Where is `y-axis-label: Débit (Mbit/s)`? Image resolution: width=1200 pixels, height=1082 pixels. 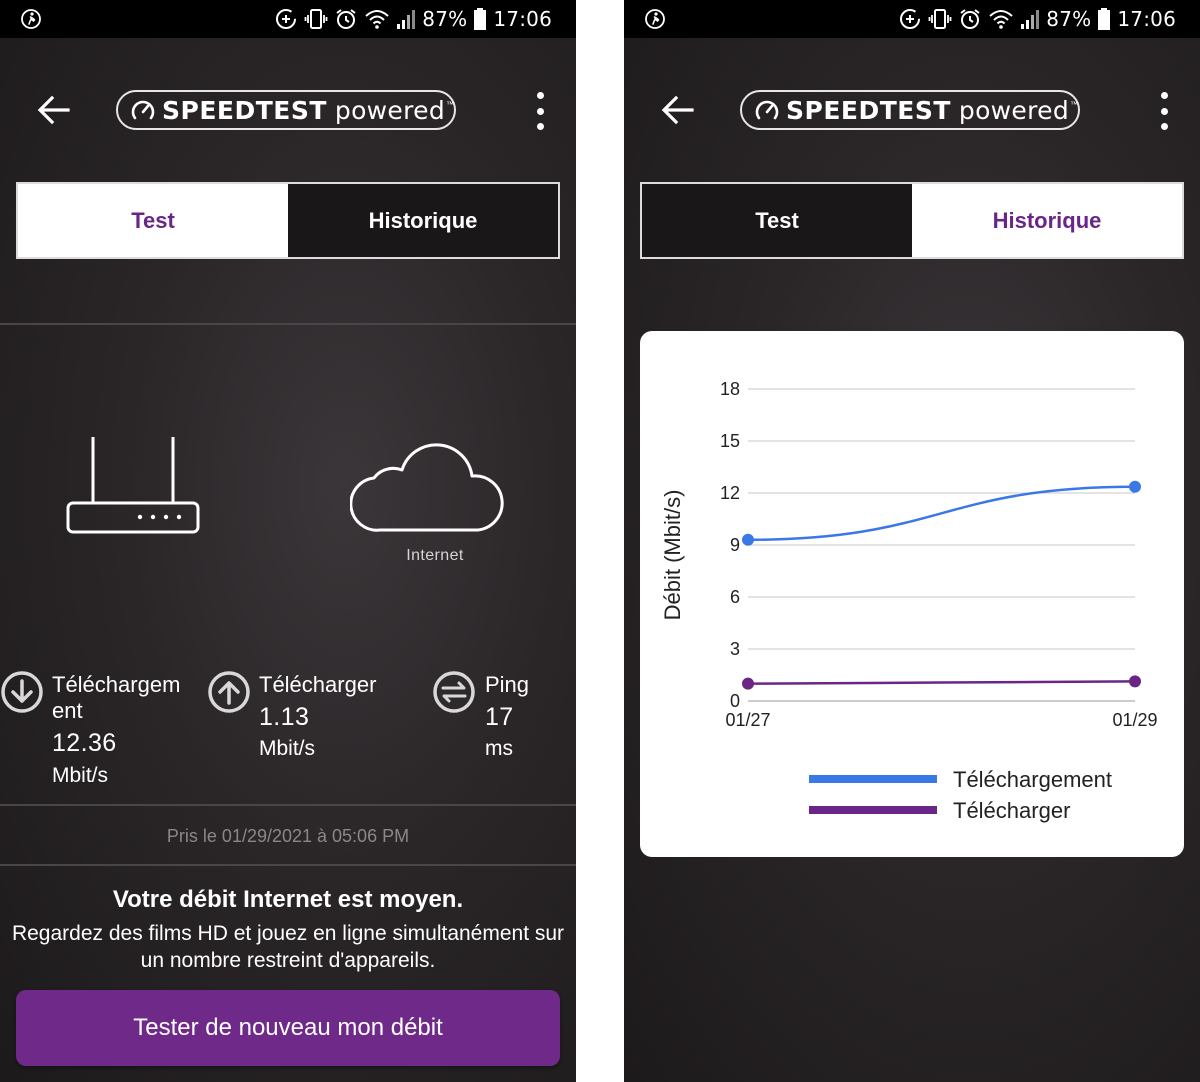
y-axis-label: Débit (Mbit/s) is located at coordinates (672, 555).